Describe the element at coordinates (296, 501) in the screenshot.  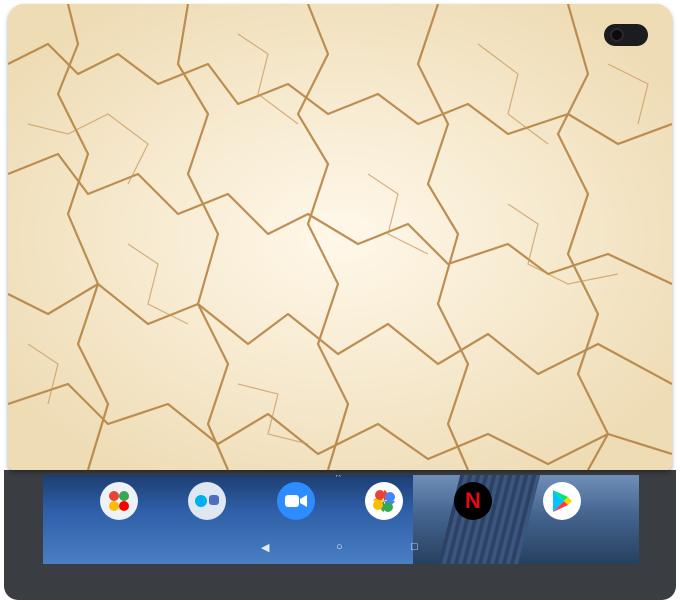
I see `zoom-icon` at that location.